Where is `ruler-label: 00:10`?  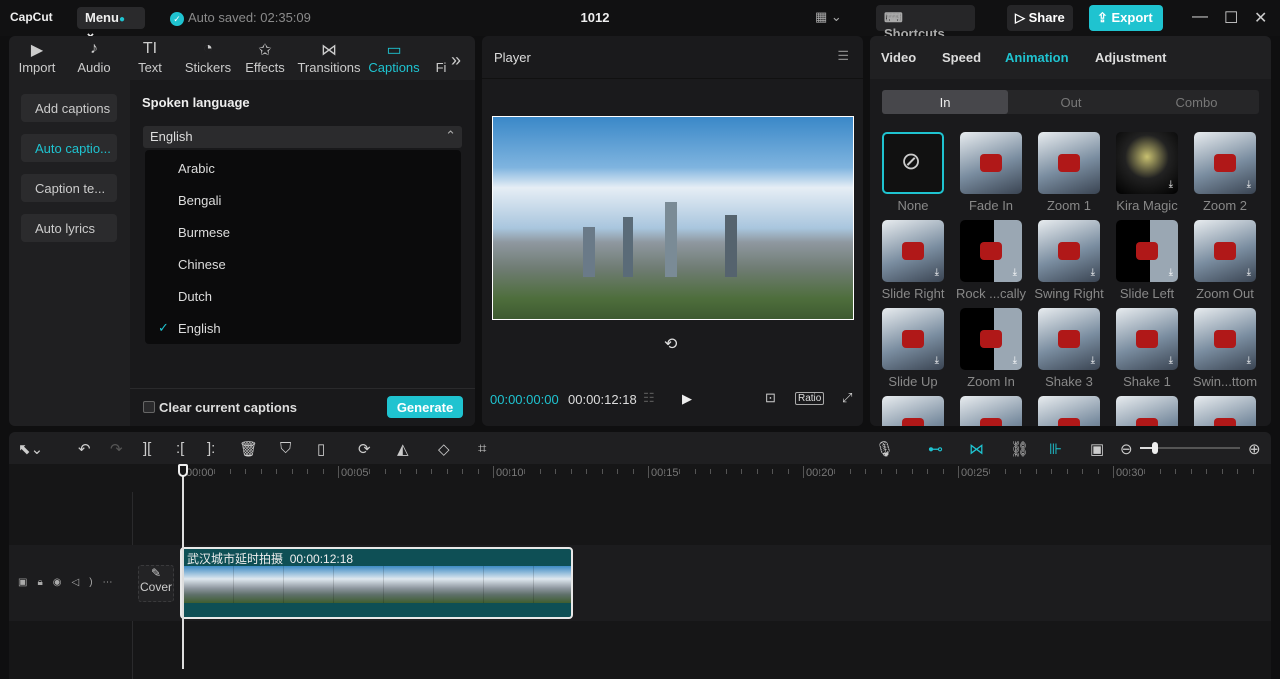 ruler-label: 00:10 is located at coordinates (510, 473).